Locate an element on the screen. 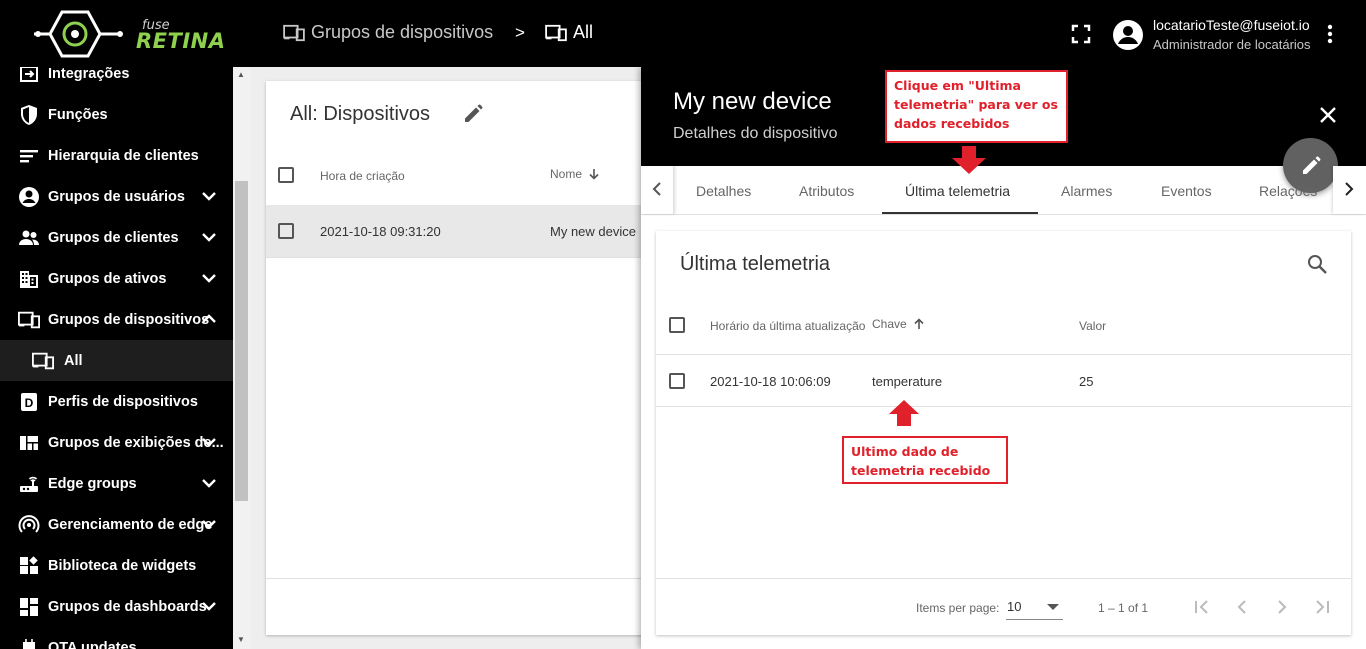 This screenshot has height=649, width=1366. tab-events: Eventos is located at coordinates (1186, 191).